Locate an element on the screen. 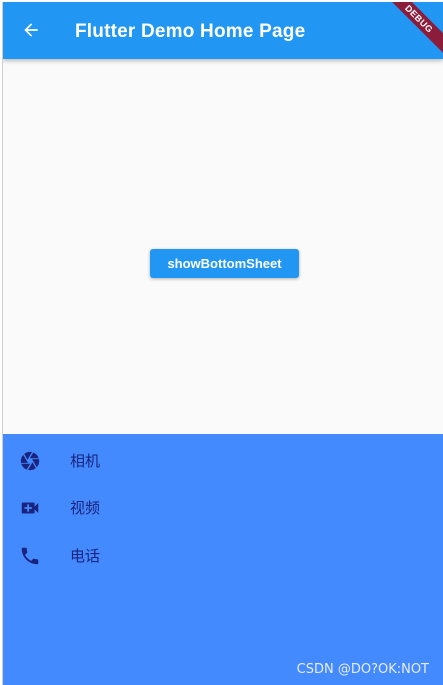 The image size is (443, 685). phone-icon is located at coordinates (30, 556).